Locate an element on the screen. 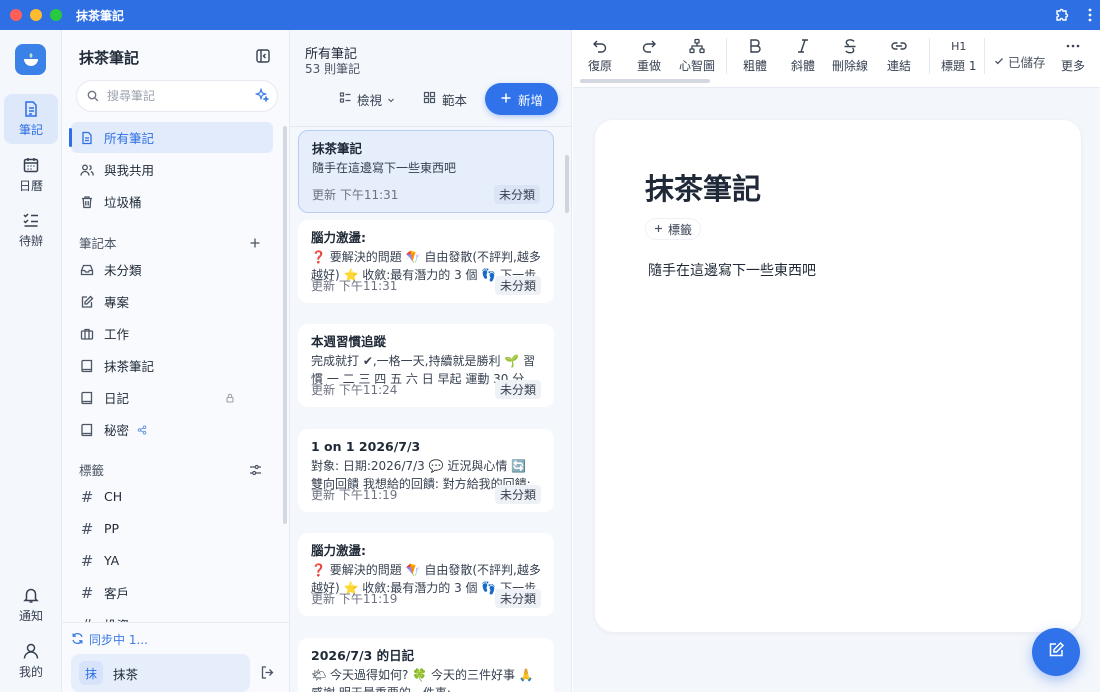  window-controls is located at coordinates (36, 15).